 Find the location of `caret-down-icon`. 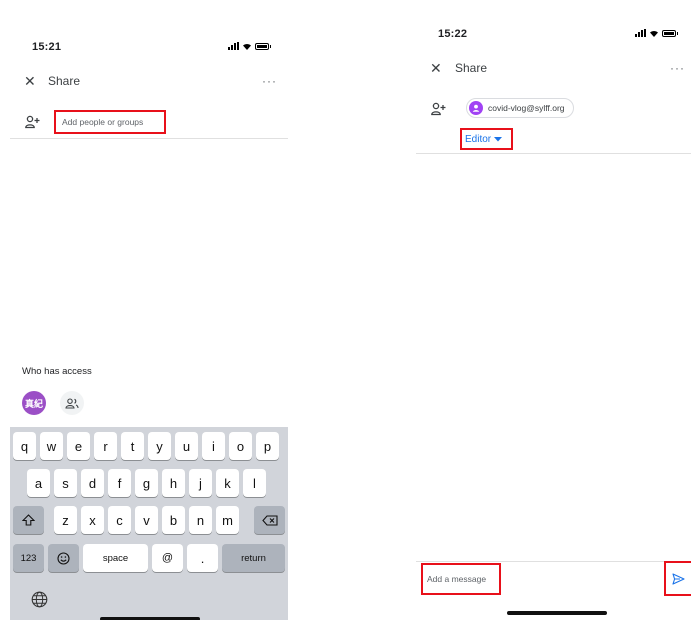

caret-down-icon is located at coordinates (498, 138).